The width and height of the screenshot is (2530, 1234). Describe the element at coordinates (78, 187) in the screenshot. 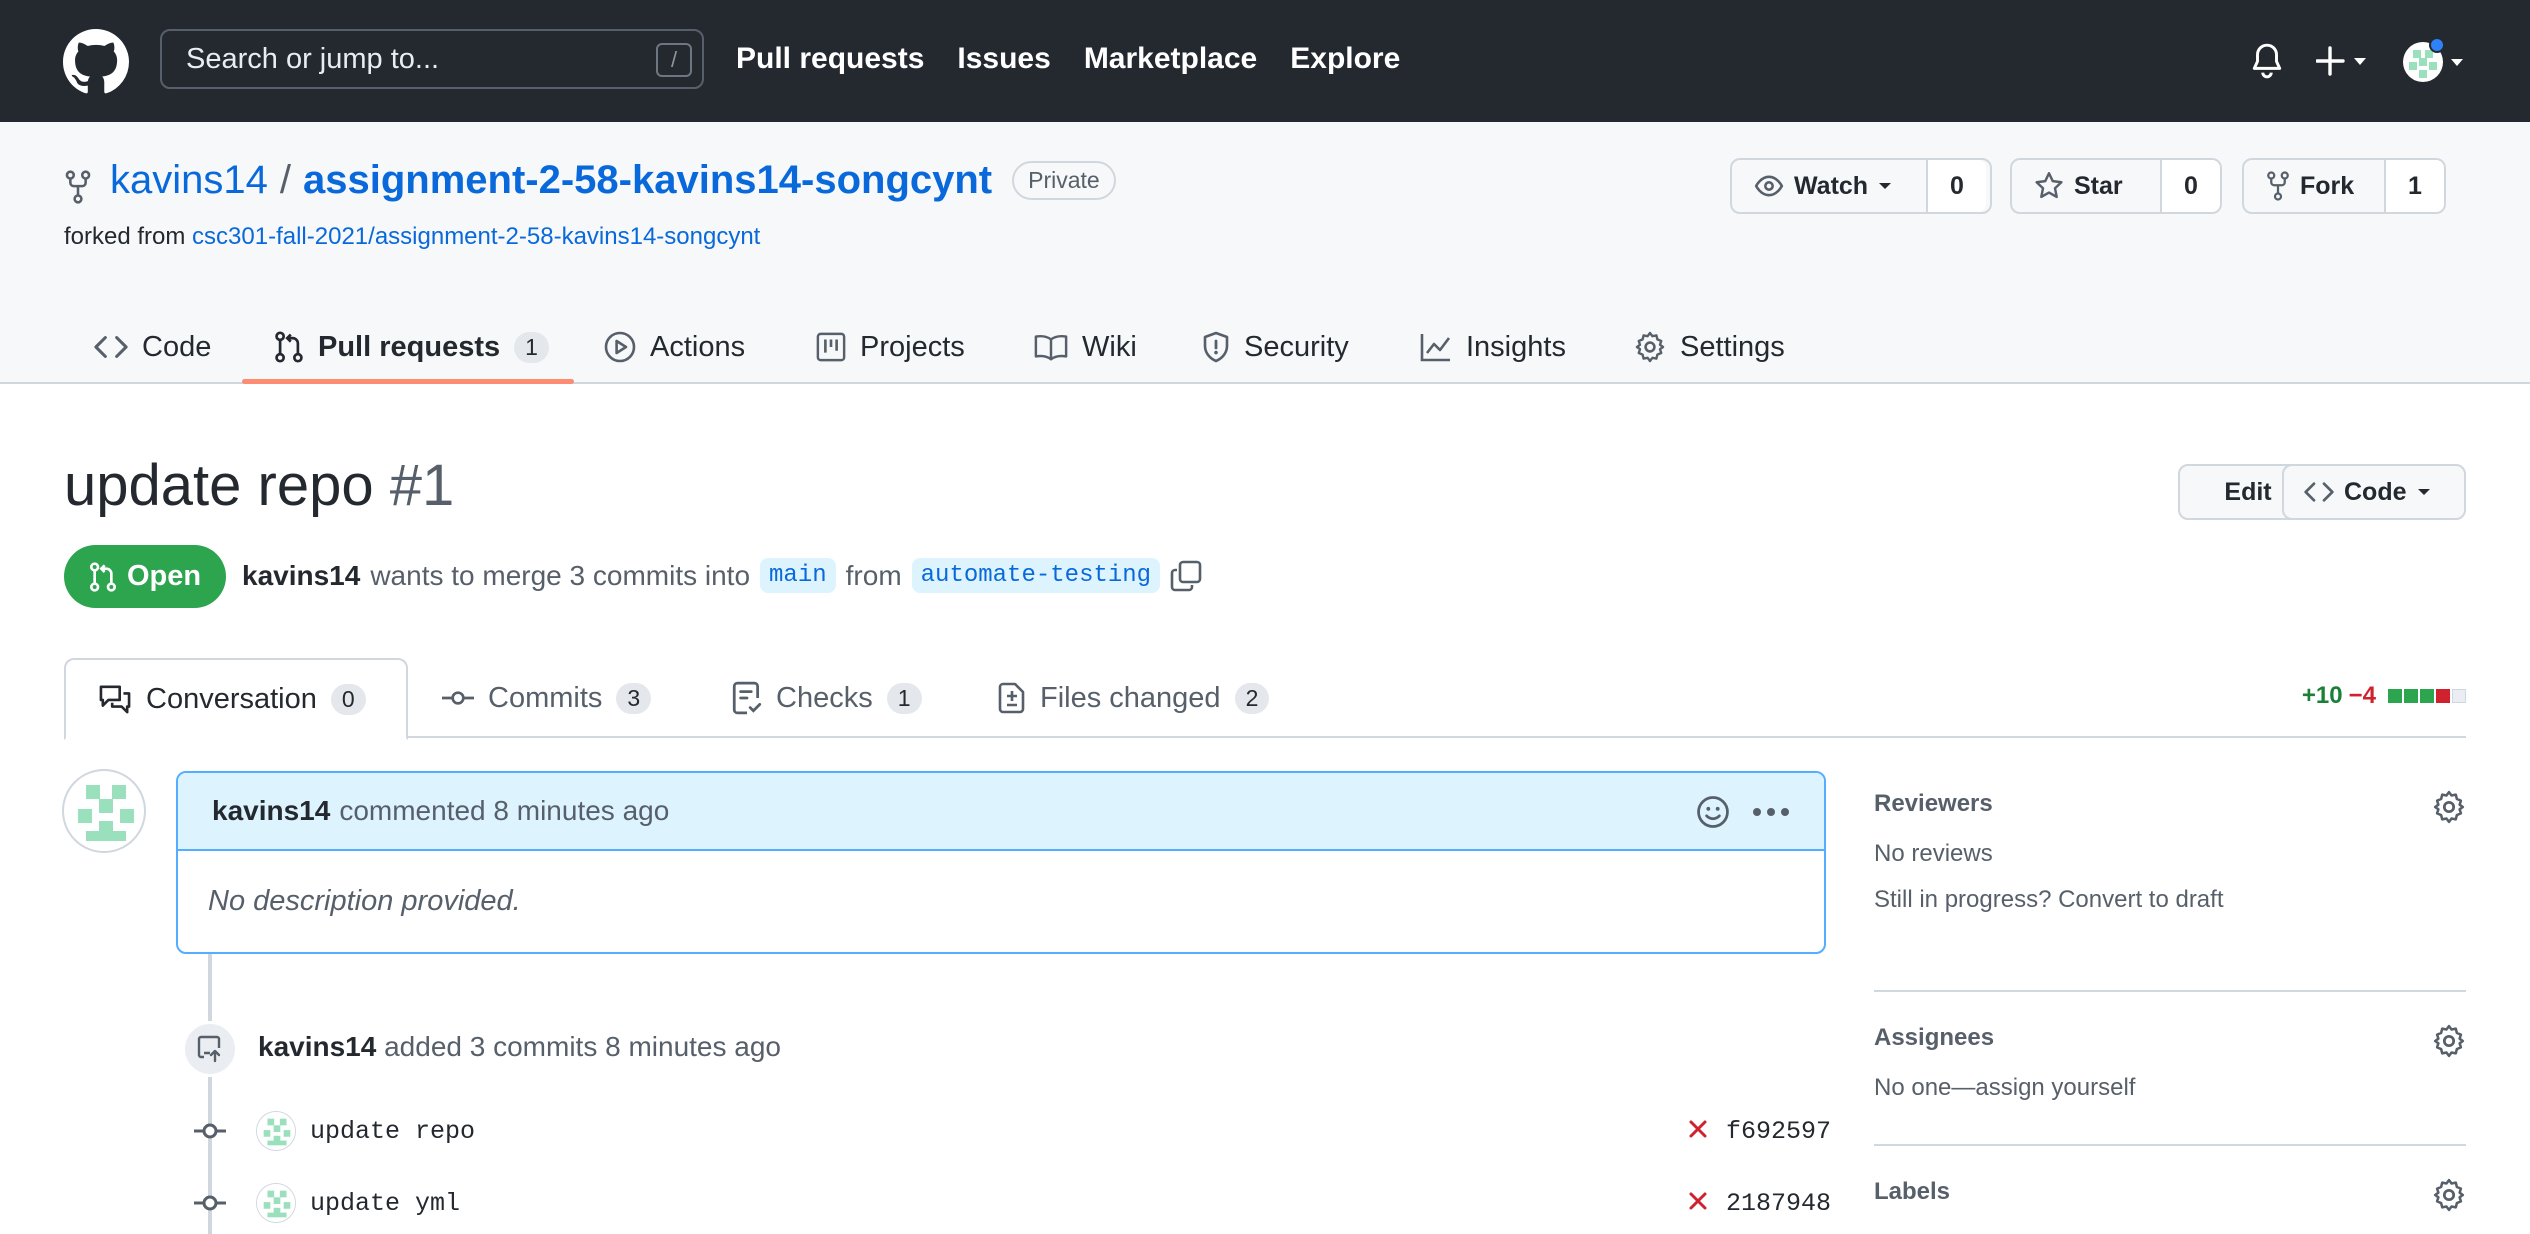

I see `repo-forked-icon` at that location.